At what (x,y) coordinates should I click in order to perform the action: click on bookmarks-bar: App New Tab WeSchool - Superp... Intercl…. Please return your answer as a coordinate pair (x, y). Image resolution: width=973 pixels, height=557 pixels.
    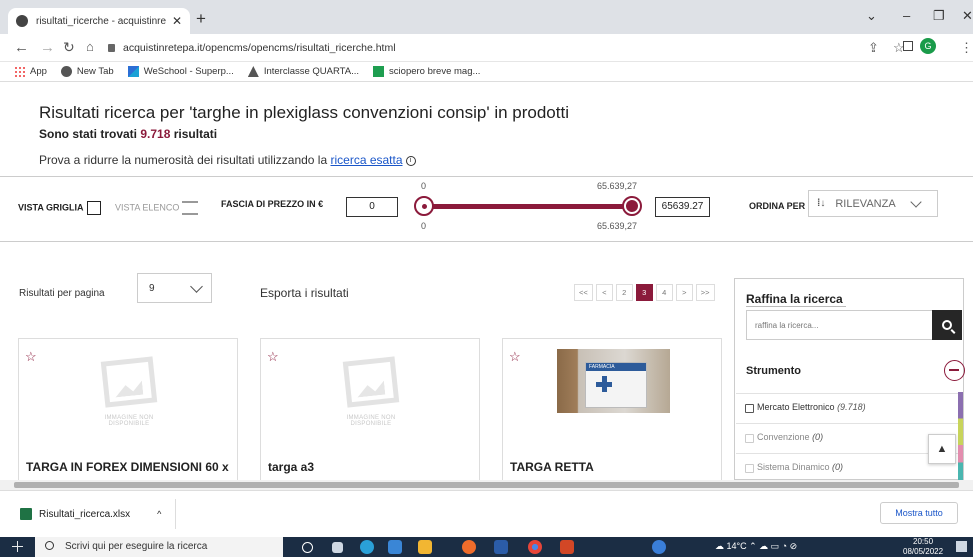
    Looking at the image, I should click on (486, 72).